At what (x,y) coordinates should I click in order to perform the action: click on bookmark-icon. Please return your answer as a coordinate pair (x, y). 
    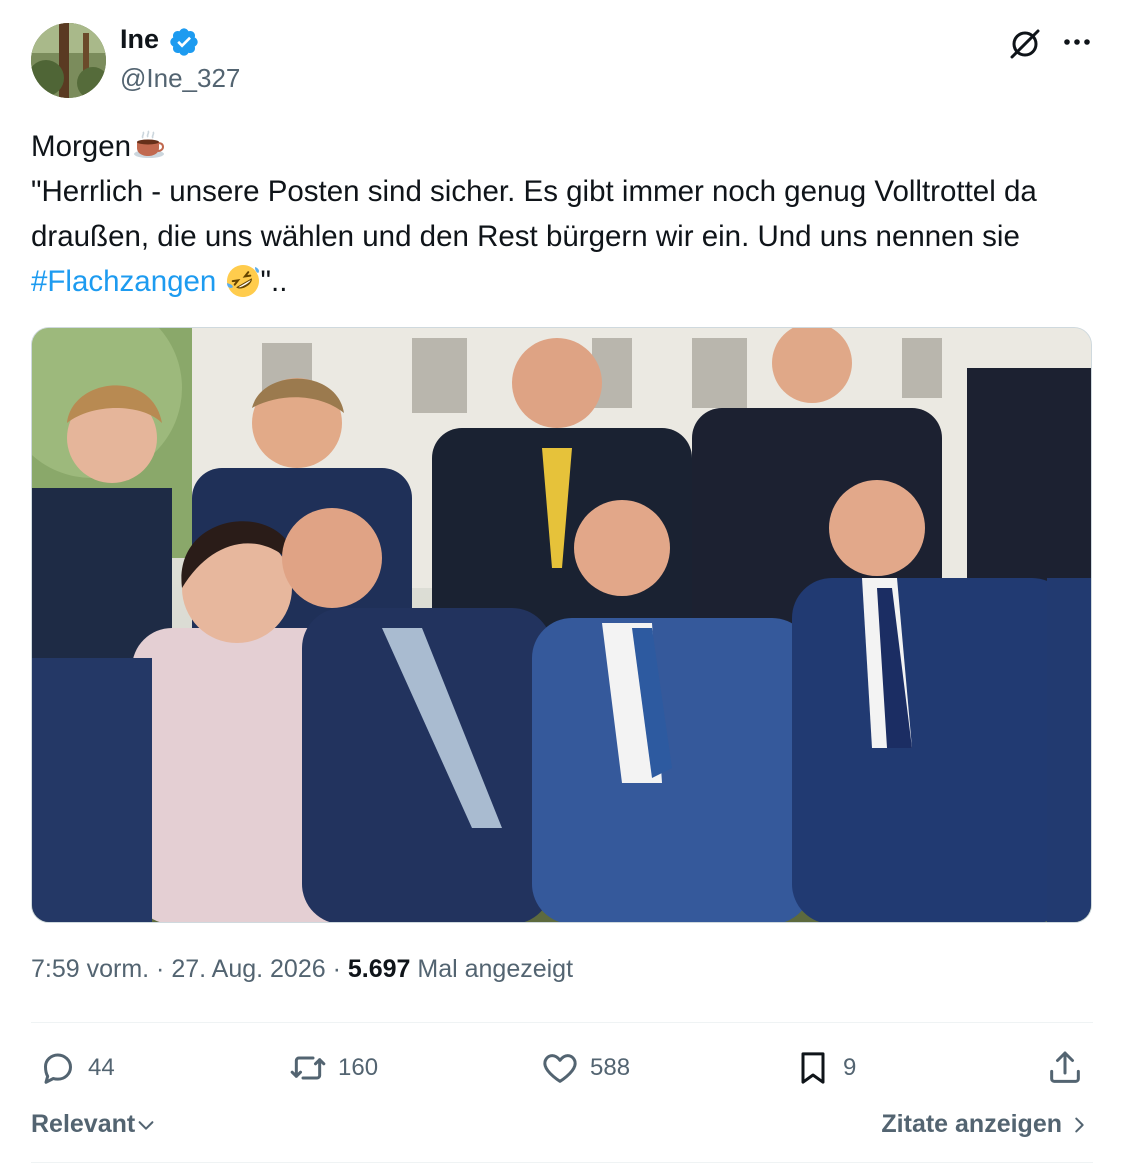
    Looking at the image, I should click on (813, 1068).